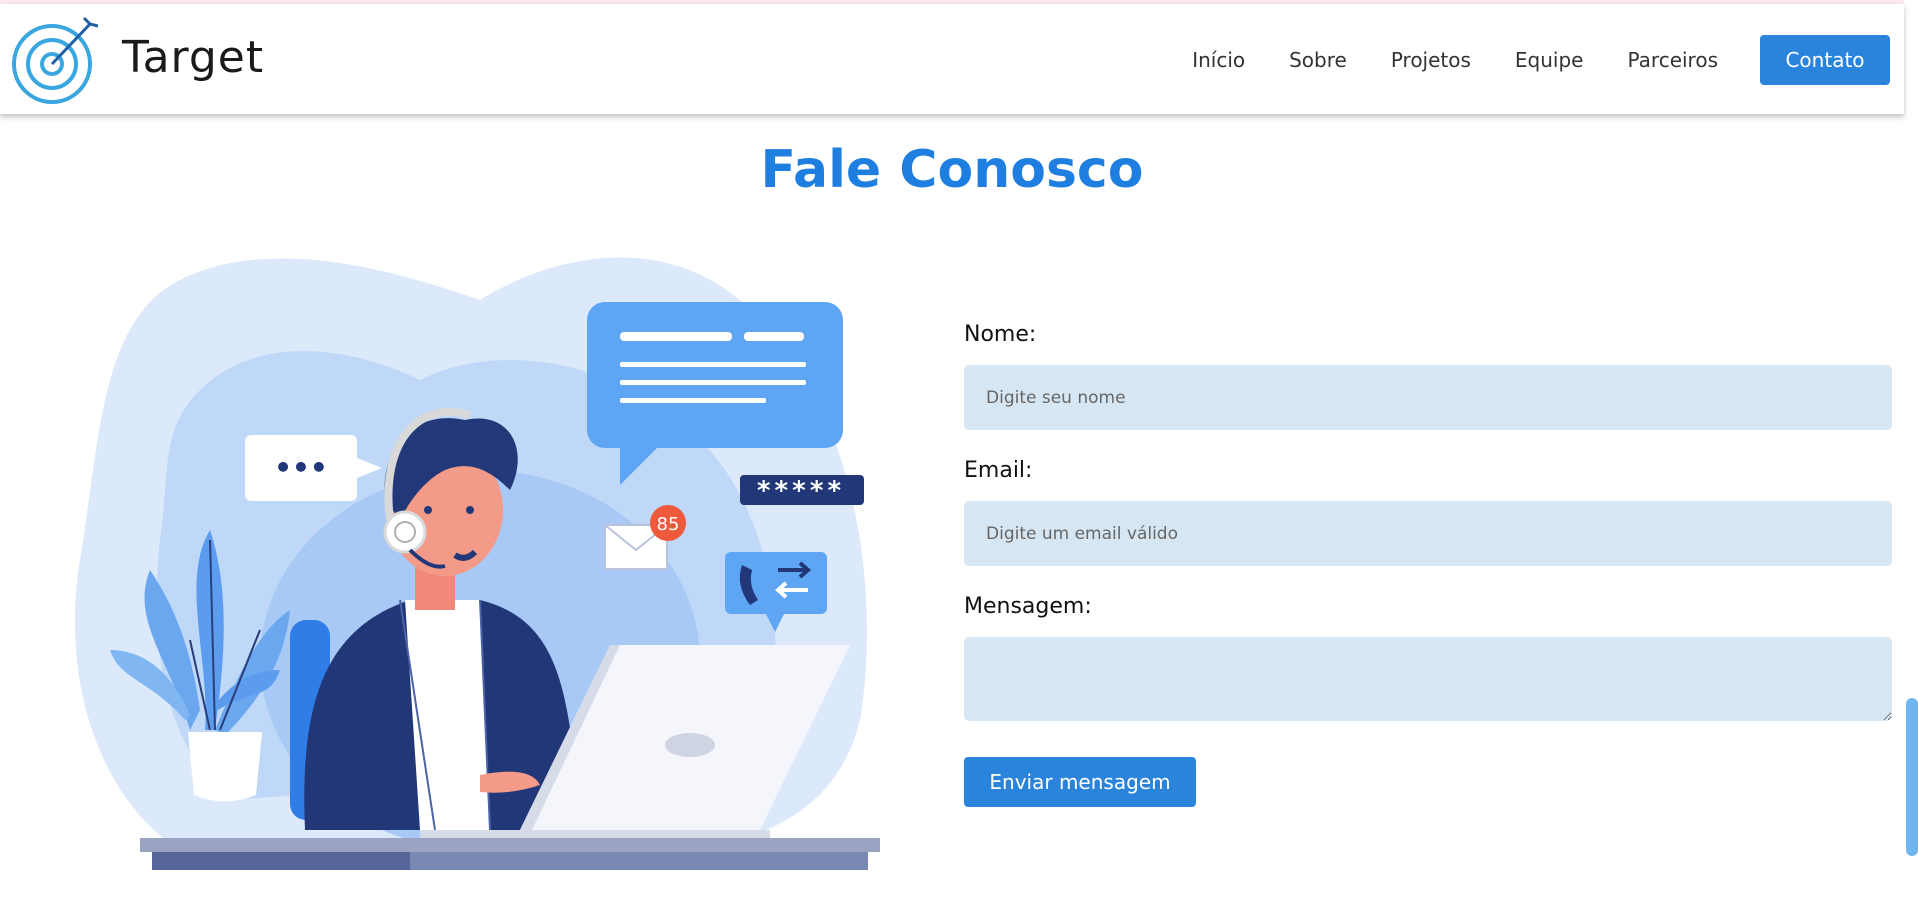 The width and height of the screenshot is (1918, 907). Describe the element at coordinates (668, 524) in the screenshot. I see `svg-text: 85` at that location.